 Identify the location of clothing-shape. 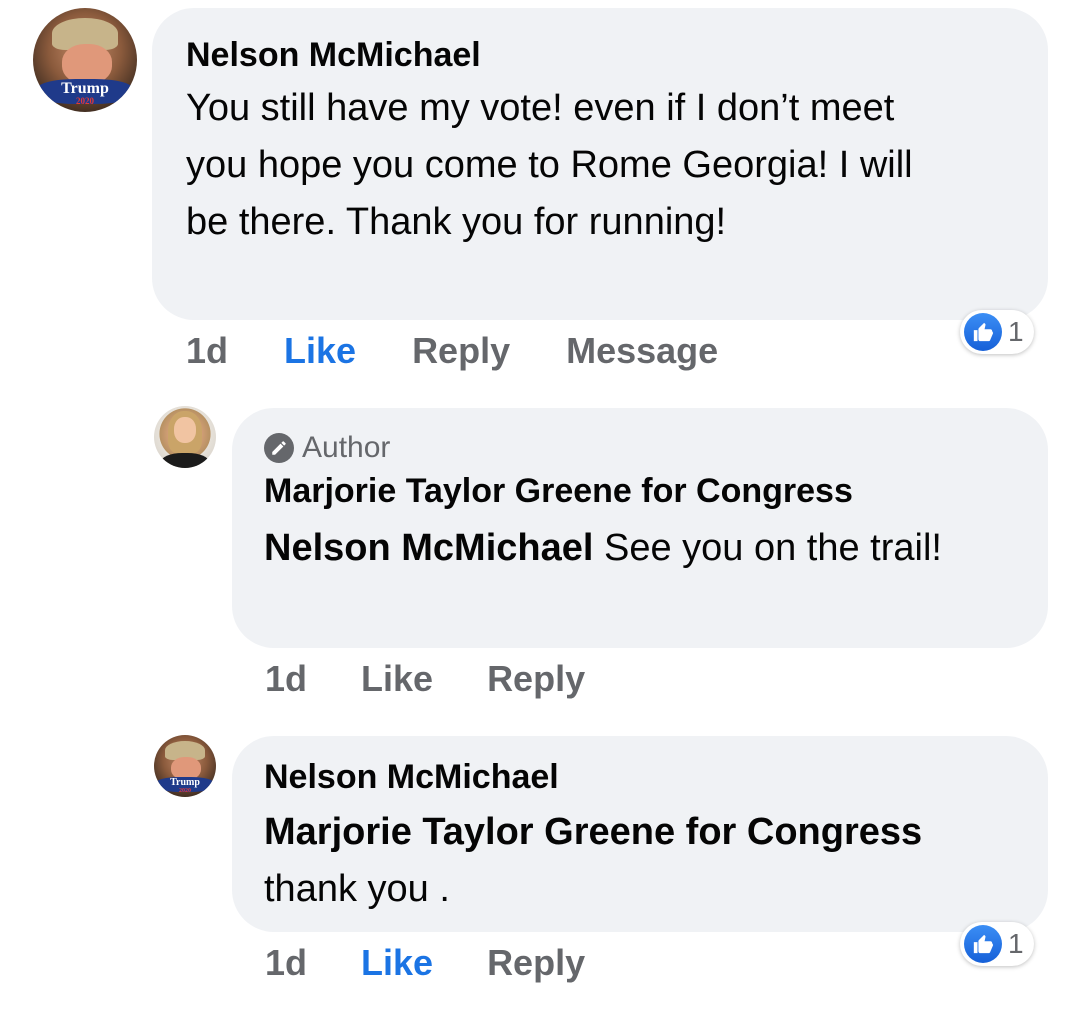
(185, 460).